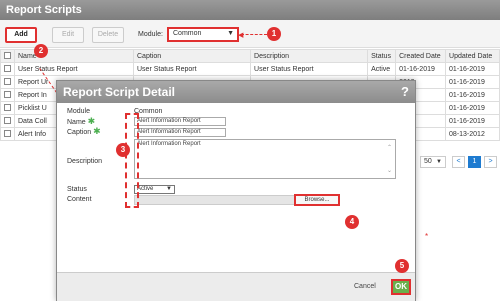 The image size is (500, 301). Describe the element at coordinates (169, 144) in the screenshot. I see `description-value: Alert Information Report` at that location.